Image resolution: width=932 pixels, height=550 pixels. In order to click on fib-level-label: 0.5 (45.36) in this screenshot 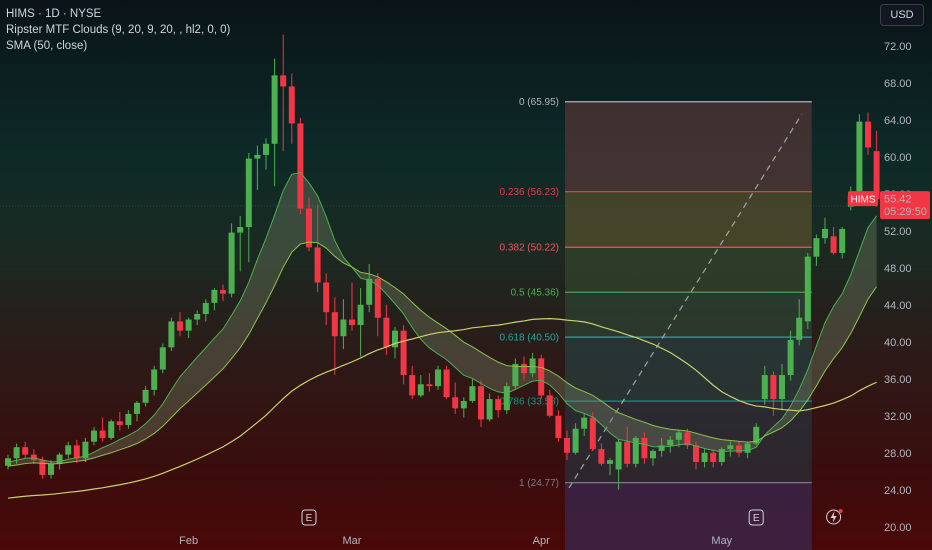, I will do `click(535, 293)`.